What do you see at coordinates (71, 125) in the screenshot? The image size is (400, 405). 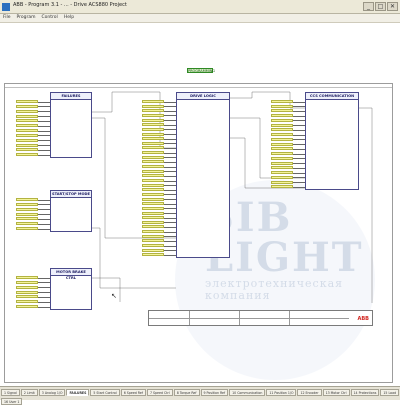 I see `block-failures: FAILURES` at bounding box center [71, 125].